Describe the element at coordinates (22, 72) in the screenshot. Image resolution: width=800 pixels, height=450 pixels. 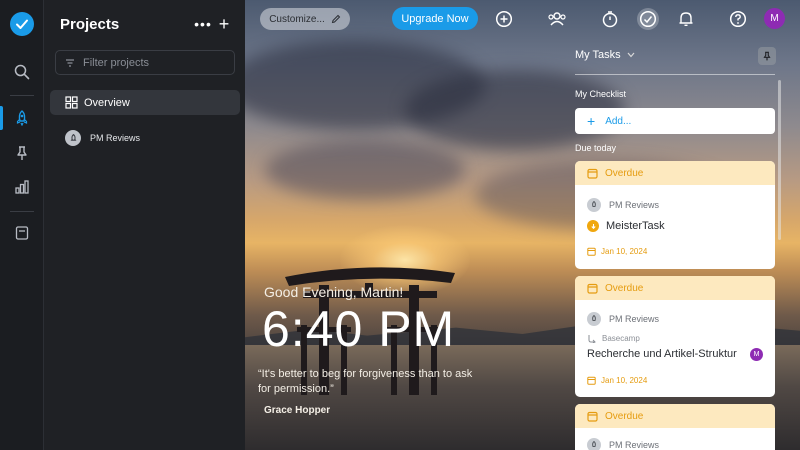
I see `search-icon` at that location.